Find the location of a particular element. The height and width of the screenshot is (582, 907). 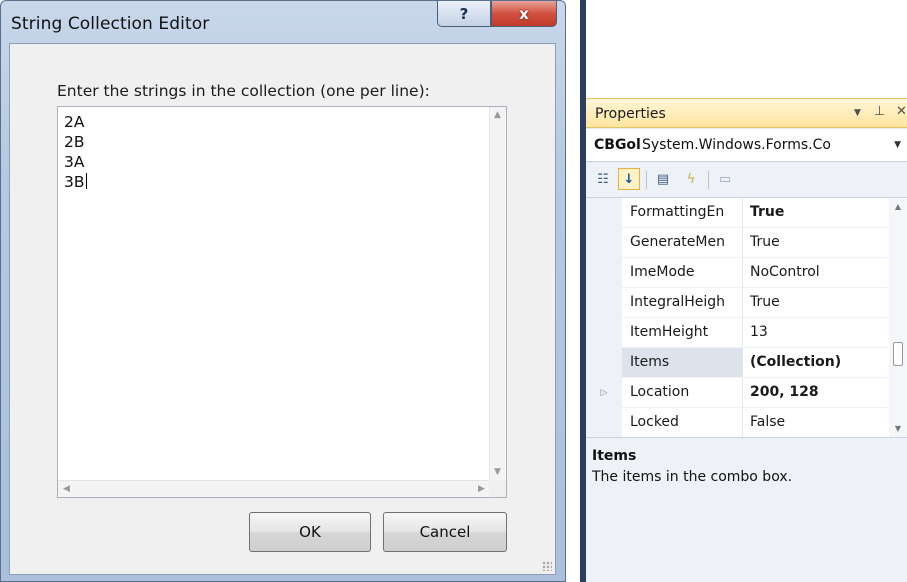

string-line: 2A is located at coordinates (74, 122).